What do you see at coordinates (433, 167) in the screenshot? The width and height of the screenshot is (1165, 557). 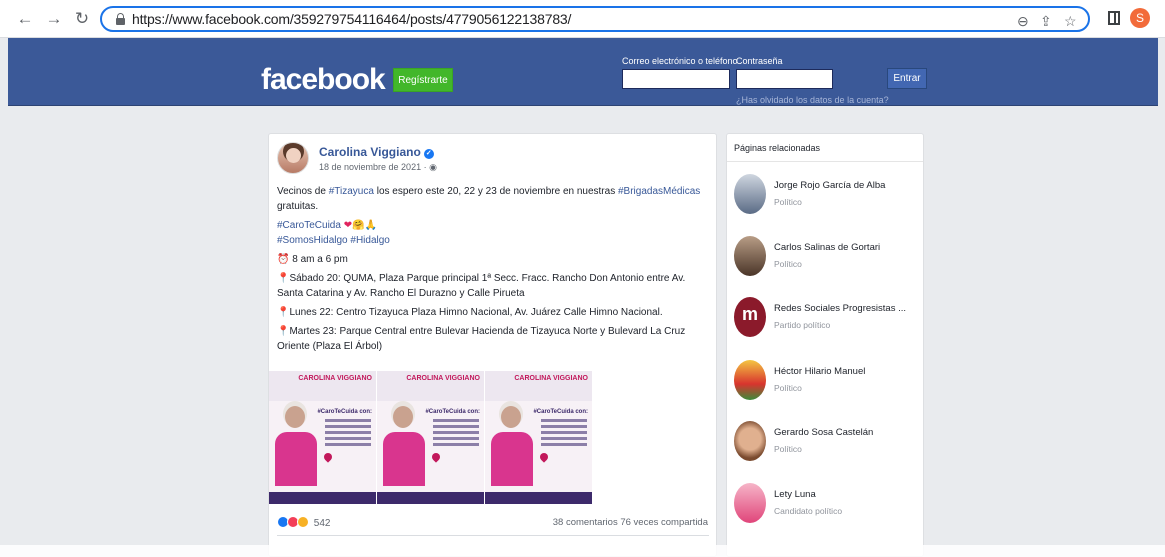 I see `globe-icon: ◉` at bounding box center [433, 167].